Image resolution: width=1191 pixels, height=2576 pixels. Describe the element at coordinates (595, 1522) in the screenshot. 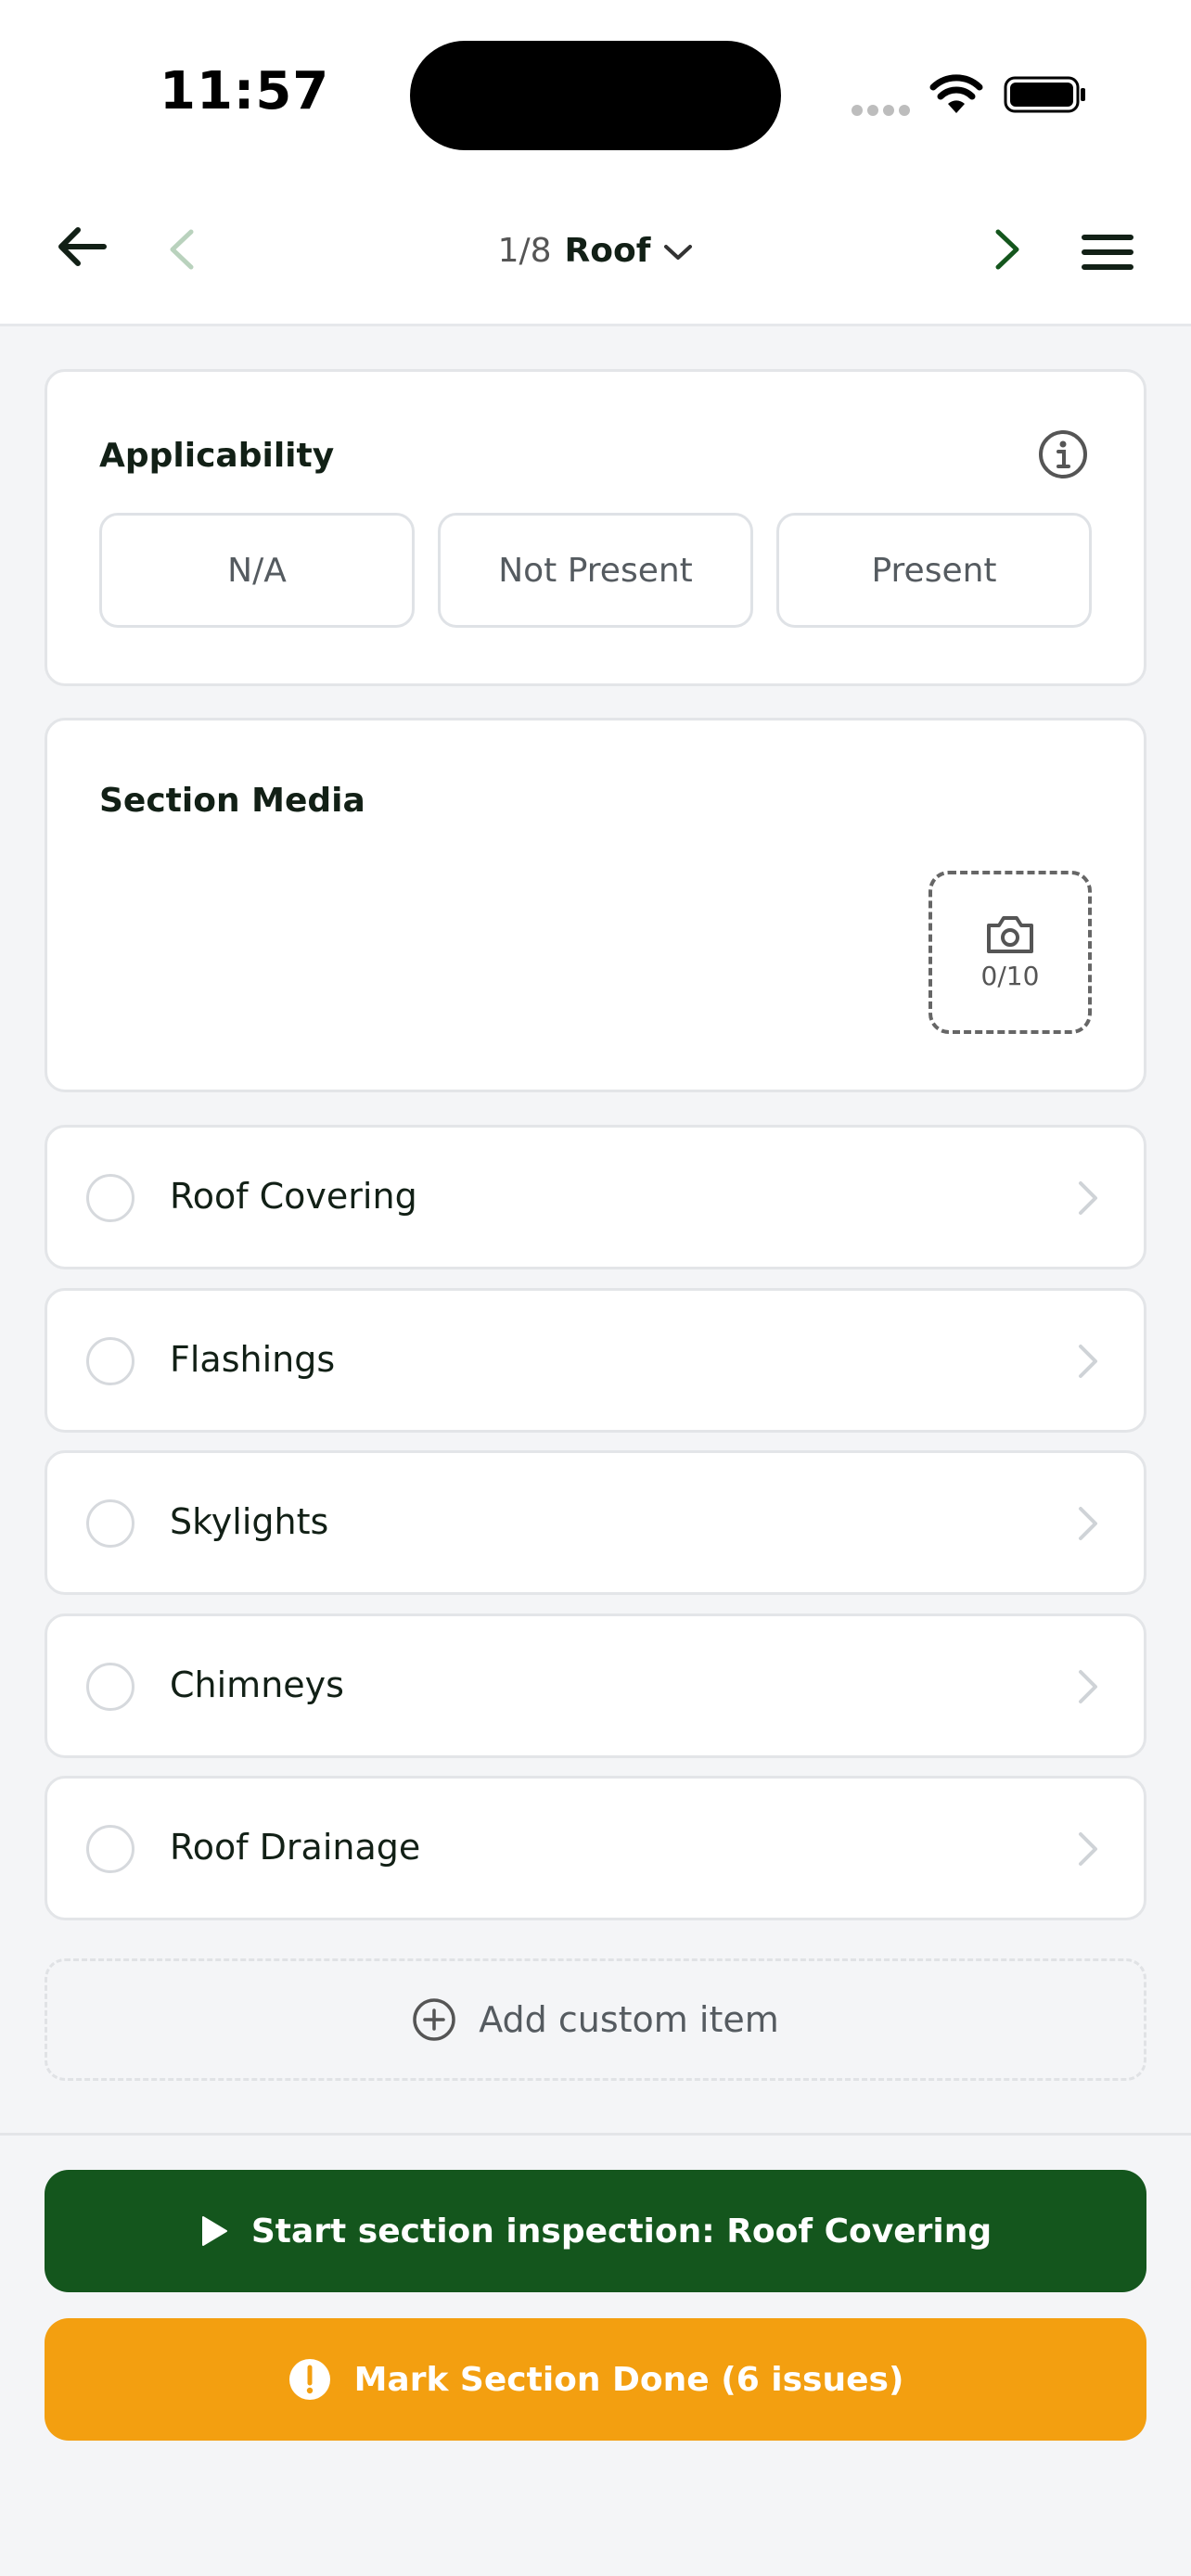

I see `list-item-skylights: Skylights` at that location.